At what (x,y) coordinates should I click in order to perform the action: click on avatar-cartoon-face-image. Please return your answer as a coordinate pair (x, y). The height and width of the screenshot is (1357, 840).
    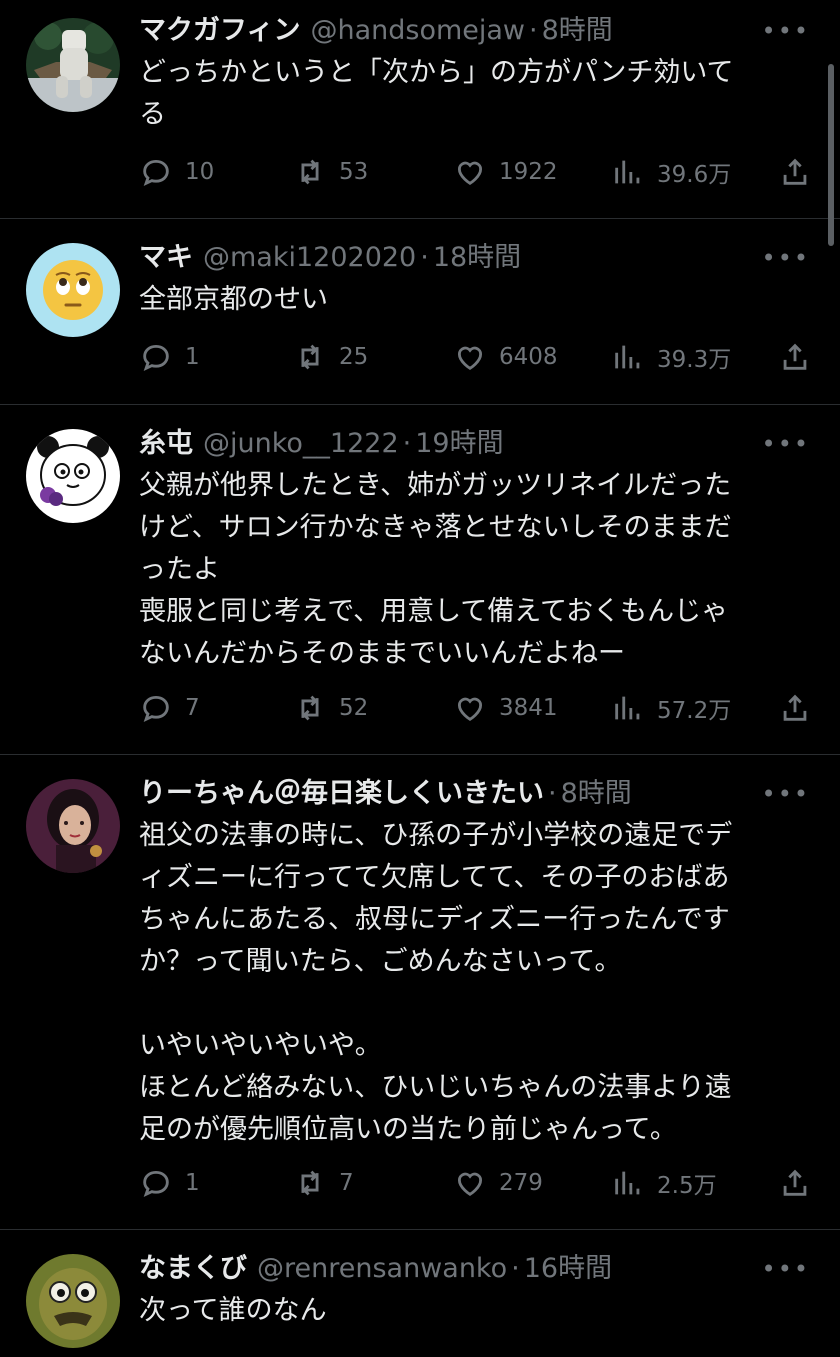
    Looking at the image, I should click on (73, 1301).